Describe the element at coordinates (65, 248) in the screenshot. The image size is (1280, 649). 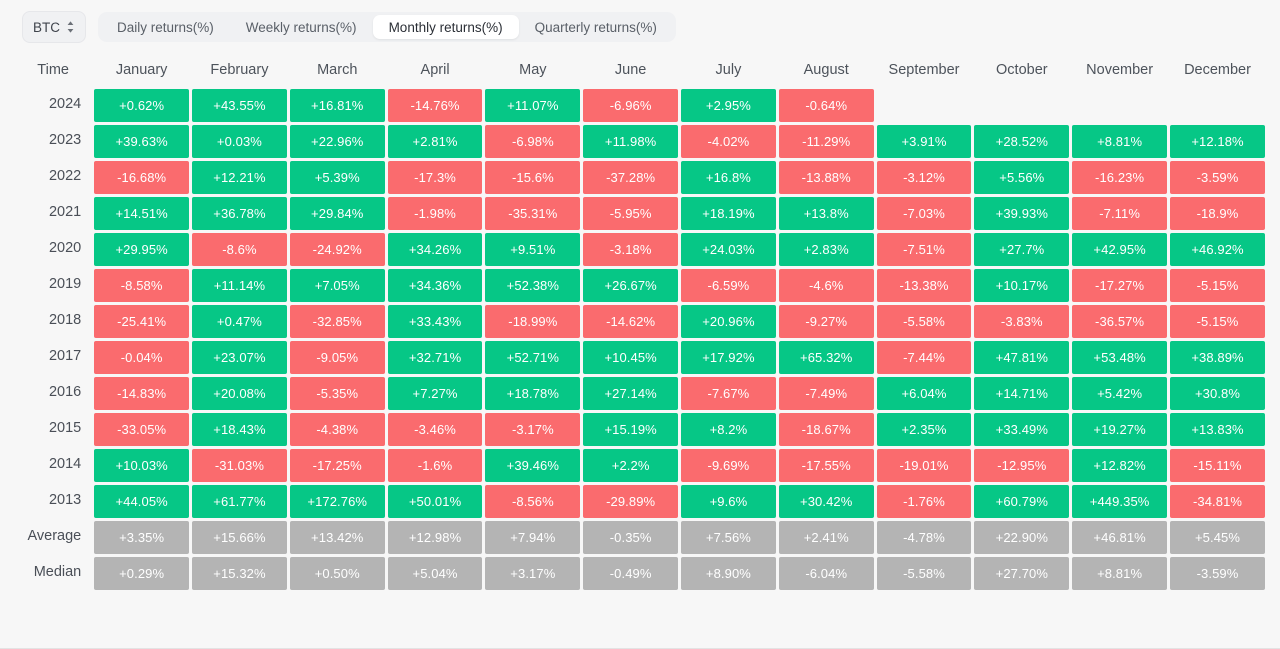
I see `row-label-2020: 2020` at that location.